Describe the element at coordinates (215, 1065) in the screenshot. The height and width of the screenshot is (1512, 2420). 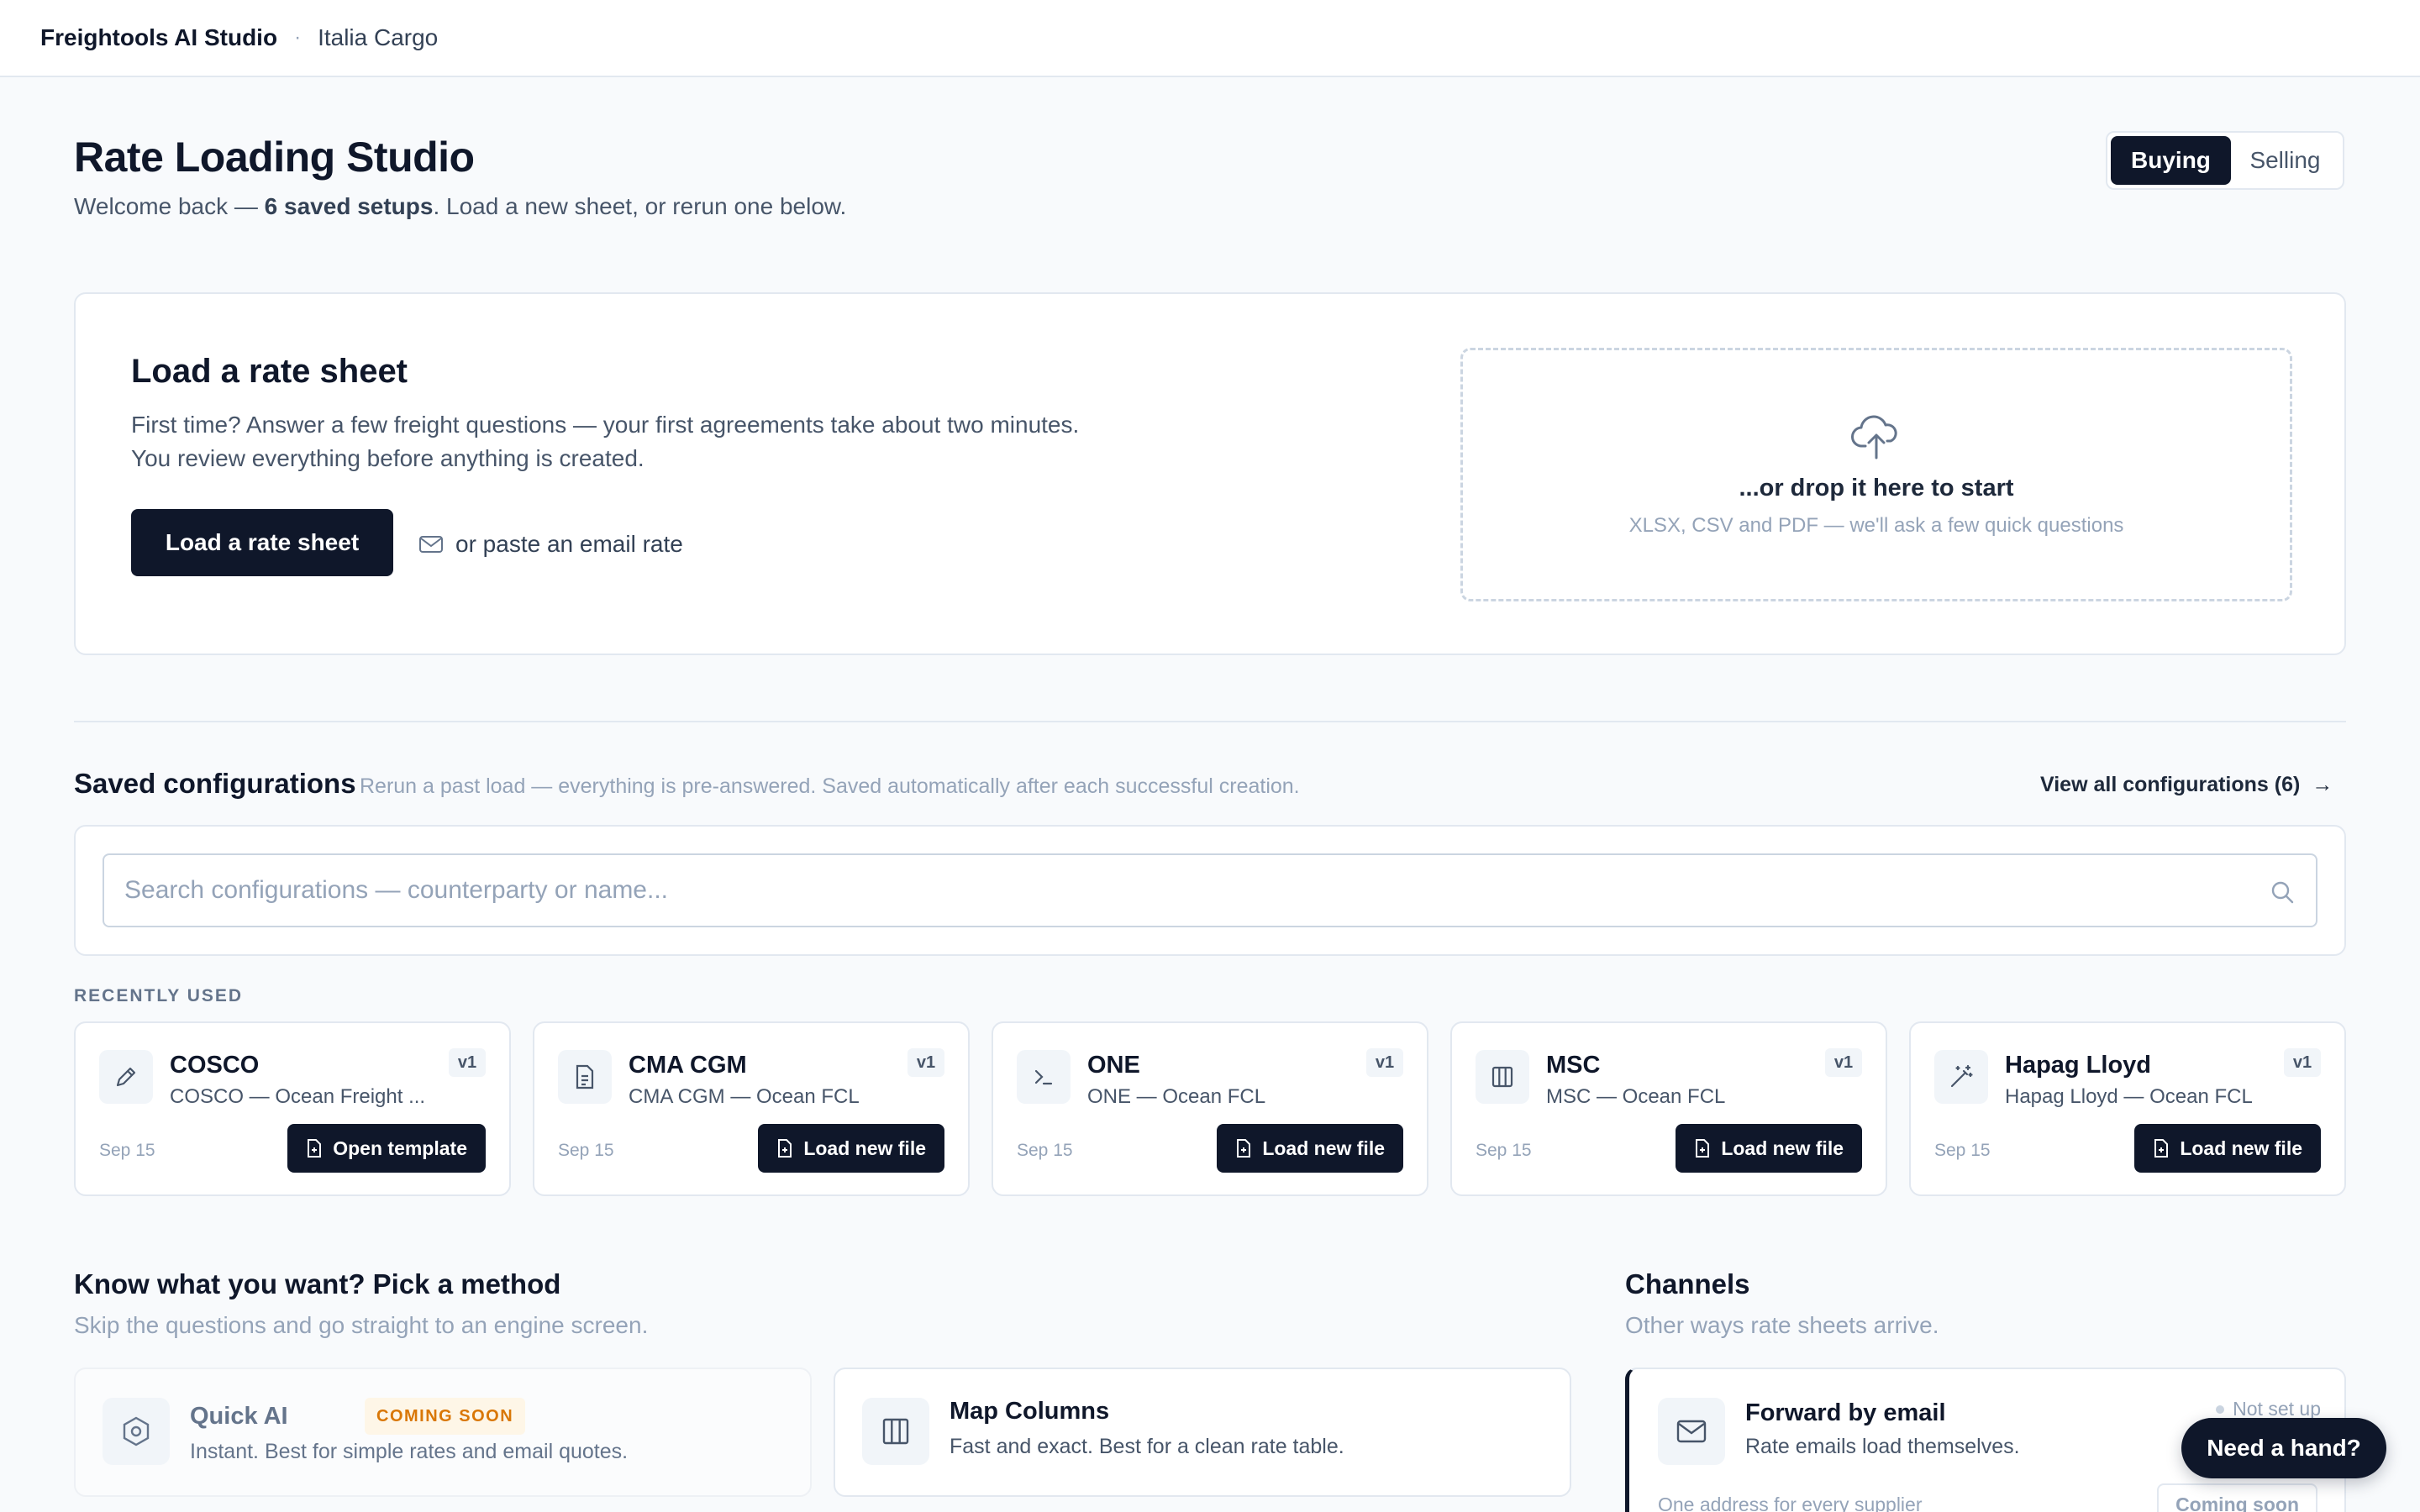
I see `config-name: COSCO` at that location.